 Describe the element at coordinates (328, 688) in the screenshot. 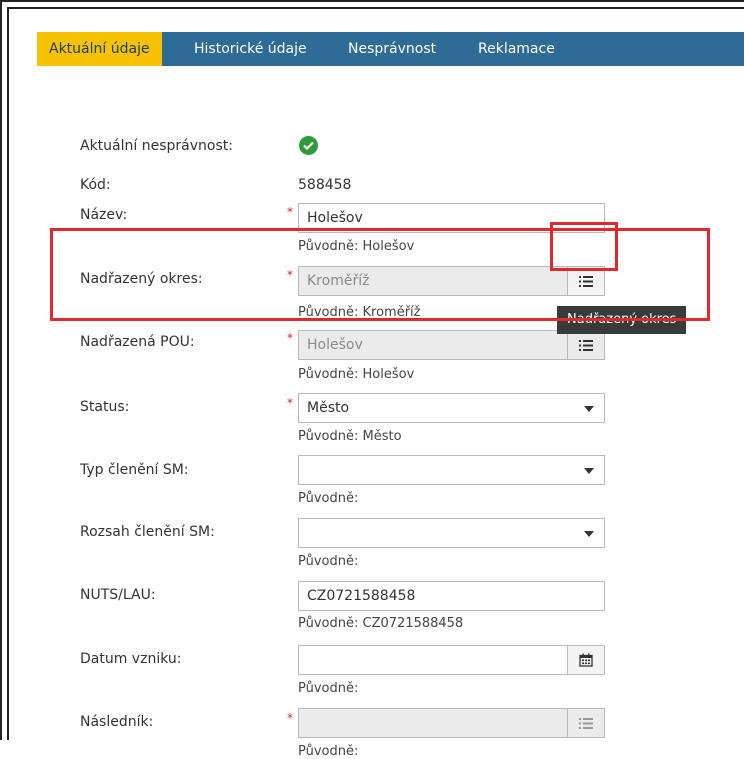

I see `datum-vzniku-original: Původně:` at that location.